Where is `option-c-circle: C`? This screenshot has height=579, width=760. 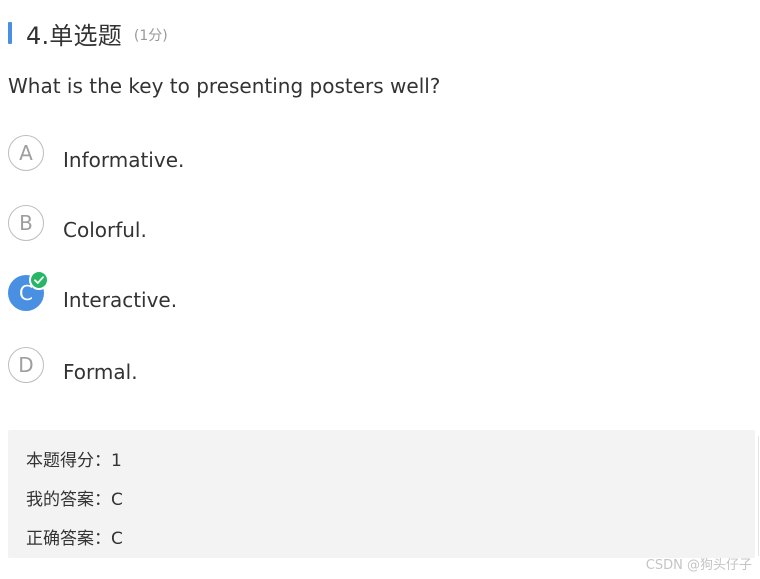
option-c-circle: C is located at coordinates (28, 290).